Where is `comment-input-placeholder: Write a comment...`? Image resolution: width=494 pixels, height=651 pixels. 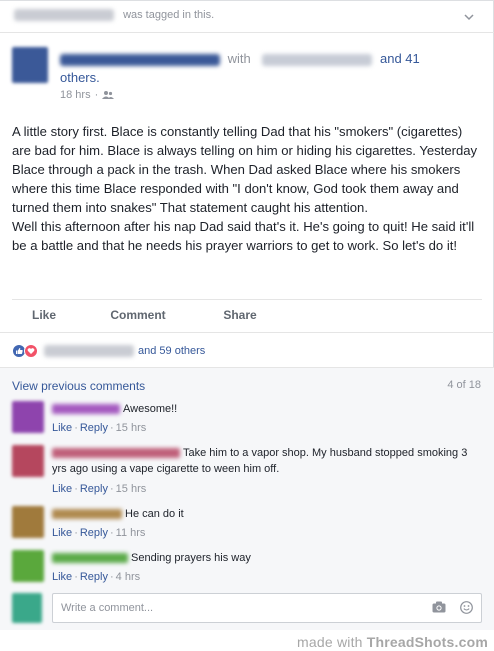
comment-input-placeholder: Write a comment... is located at coordinates (107, 608).